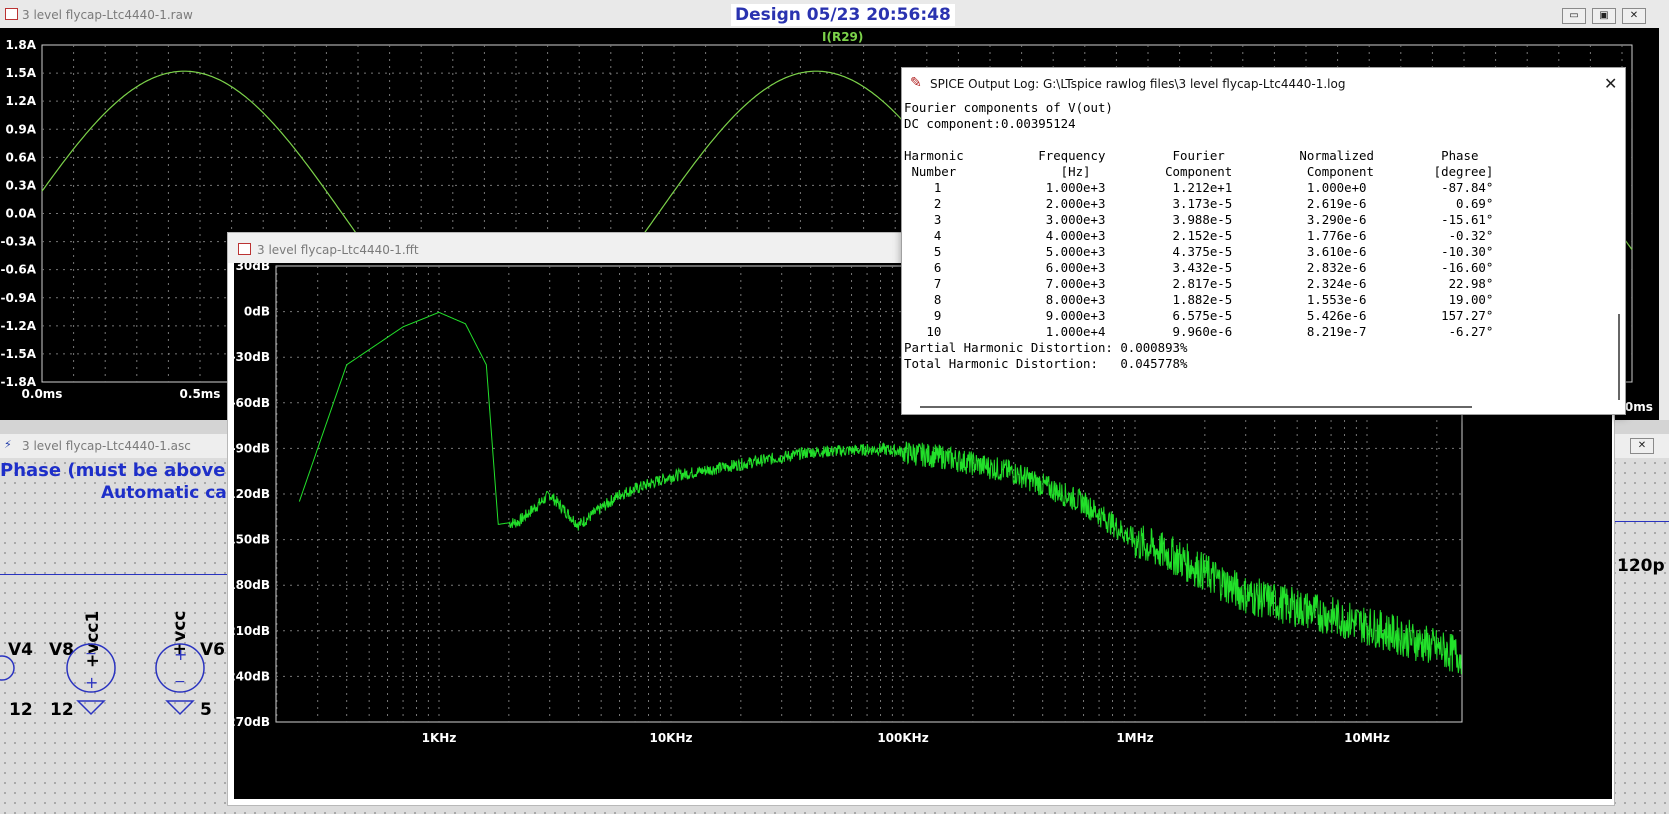 This screenshot has height=814, width=1669. I want to click on fft-title: 3 level flycap-Ltc4440-1.fft, so click(338, 250).